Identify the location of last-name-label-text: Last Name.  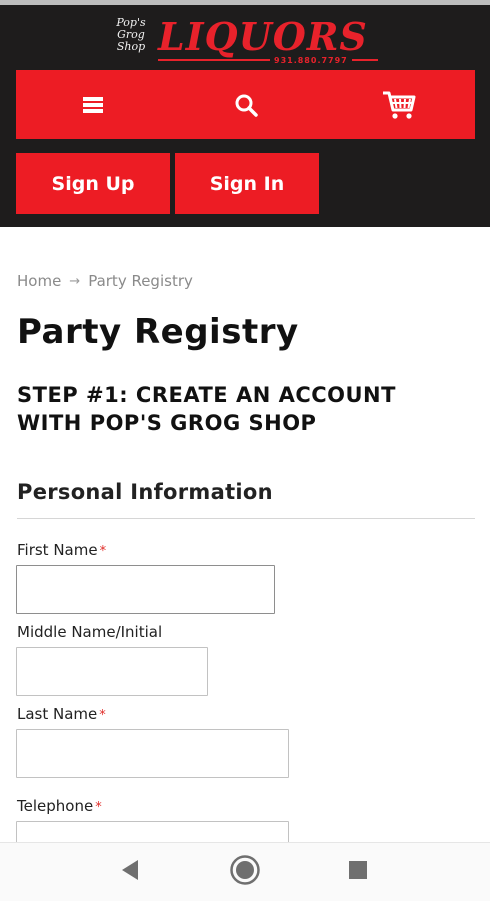
(57, 714).